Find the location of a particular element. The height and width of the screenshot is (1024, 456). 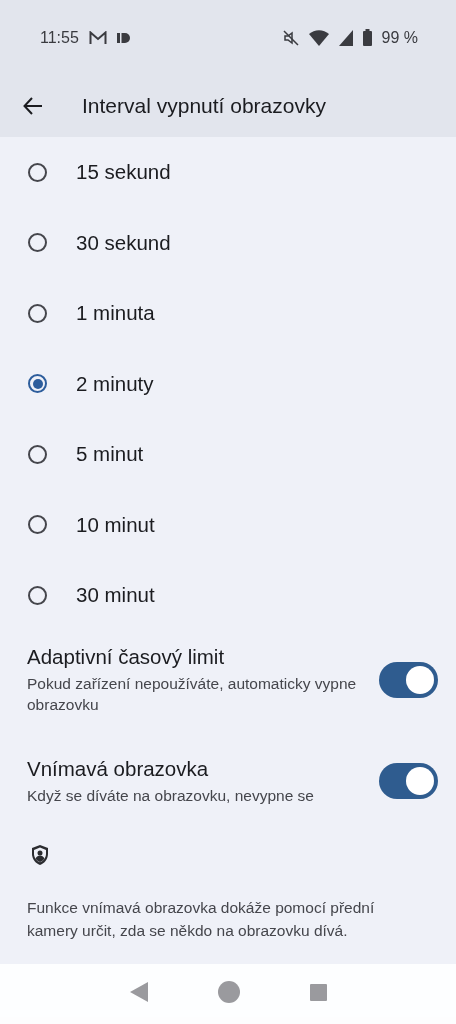

app-icon is located at coordinates (123, 37).